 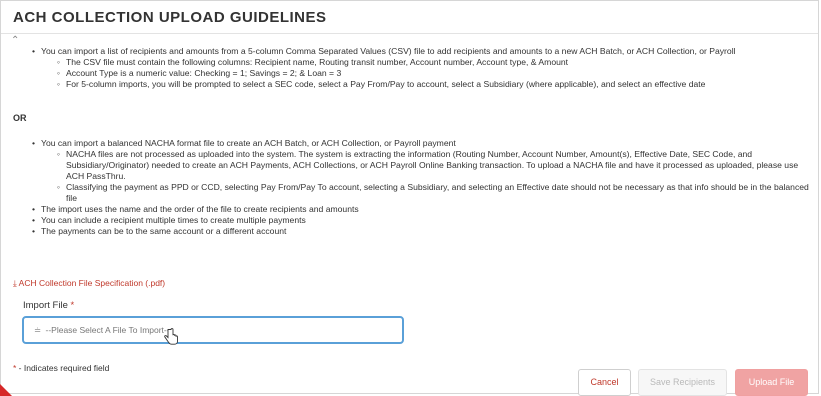 What do you see at coordinates (6, 390) in the screenshot?
I see `corner-marker` at bounding box center [6, 390].